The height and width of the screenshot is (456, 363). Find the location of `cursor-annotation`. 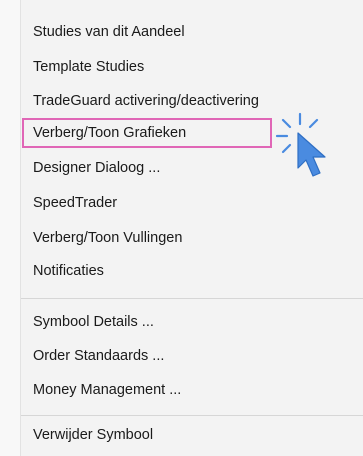

cursor-annotation is located at coordinates (307, 150).